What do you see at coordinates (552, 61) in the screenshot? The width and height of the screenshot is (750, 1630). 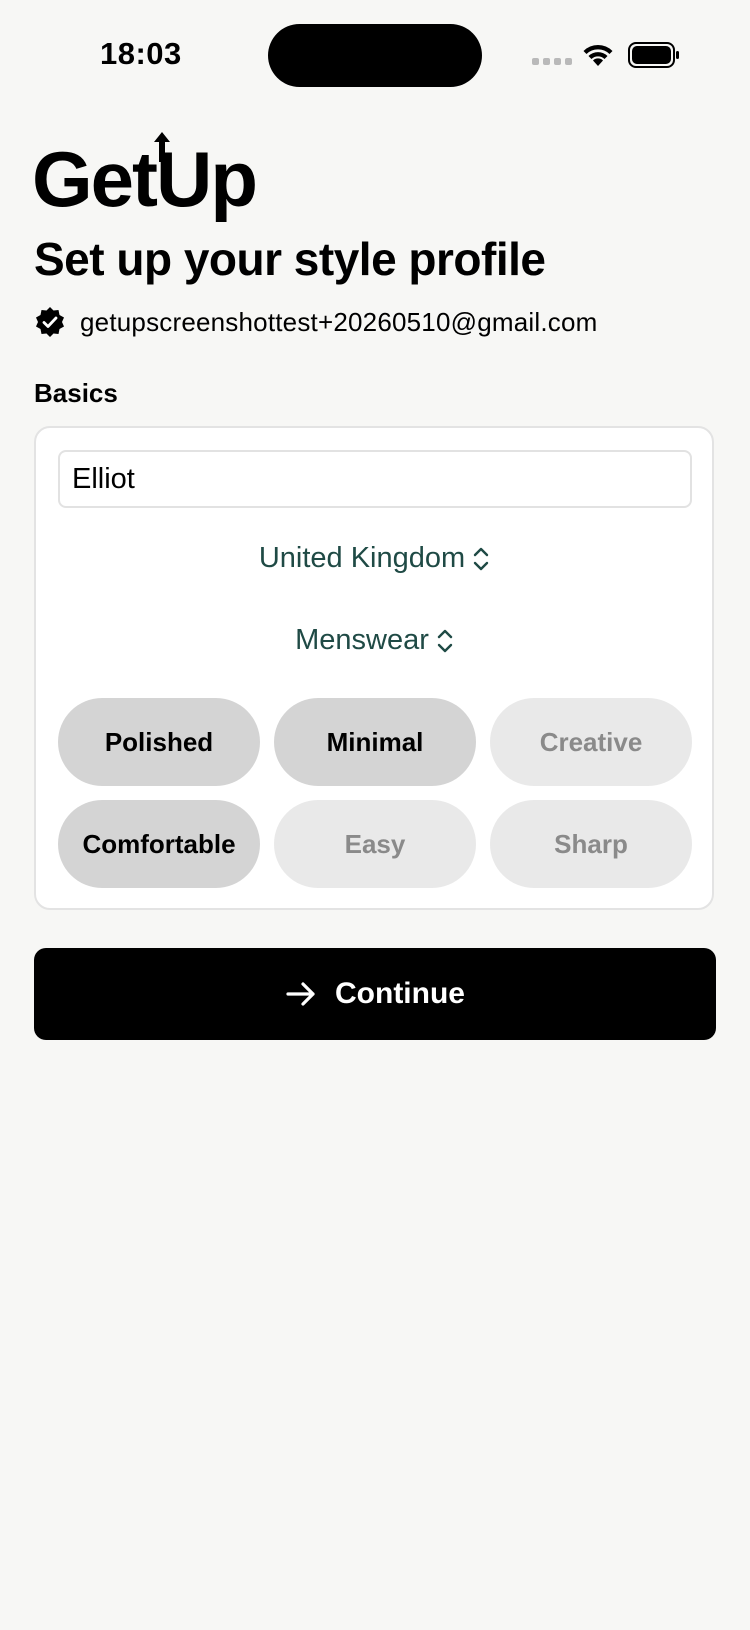 I see `cellular-signal-icon` at bounding box center [552, 61].